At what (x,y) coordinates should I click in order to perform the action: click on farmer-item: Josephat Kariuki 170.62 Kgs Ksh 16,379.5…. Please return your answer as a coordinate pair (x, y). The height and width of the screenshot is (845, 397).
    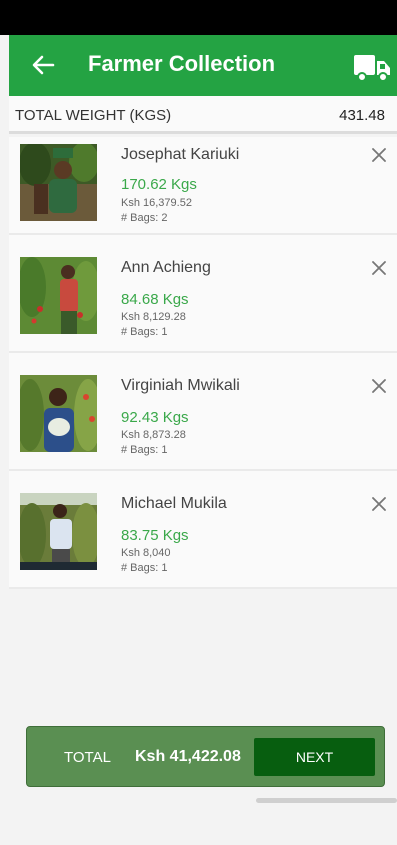
    Looking at the image, I should click on (203, 186).